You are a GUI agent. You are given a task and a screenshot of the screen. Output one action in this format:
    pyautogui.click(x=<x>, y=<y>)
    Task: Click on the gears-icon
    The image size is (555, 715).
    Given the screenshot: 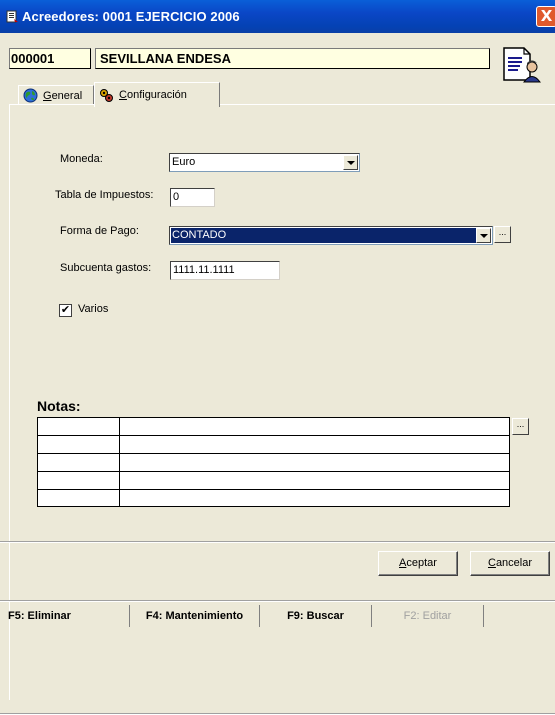 What is the action you would take?
    pyautogui.click(x=106, y=95)
    